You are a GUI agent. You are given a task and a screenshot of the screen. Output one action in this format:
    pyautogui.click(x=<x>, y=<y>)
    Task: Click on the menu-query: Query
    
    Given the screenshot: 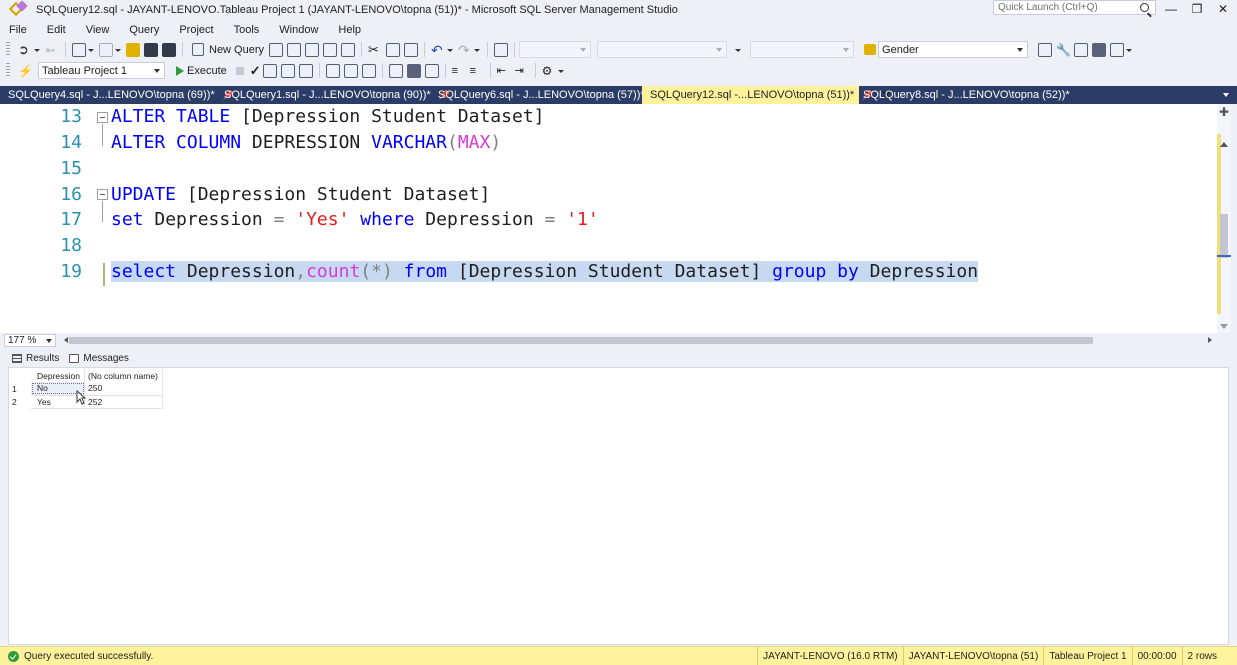 What is the action you would take?
    pyautogui.click(x=144, y=30)
    